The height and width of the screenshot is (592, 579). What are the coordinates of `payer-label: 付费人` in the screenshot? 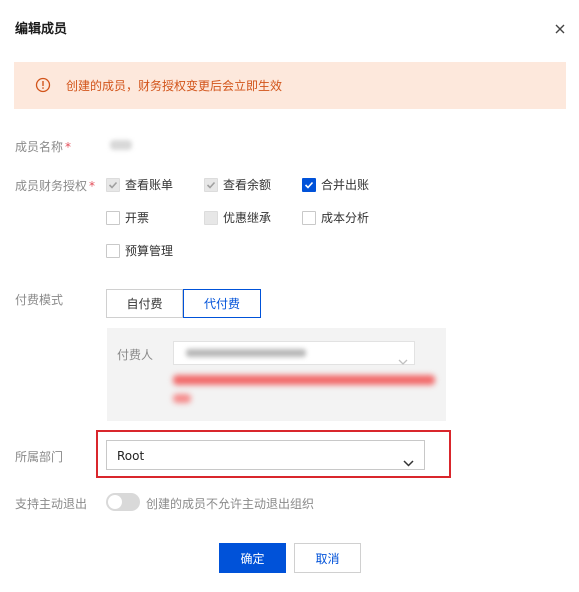 It's located at (135, 355).